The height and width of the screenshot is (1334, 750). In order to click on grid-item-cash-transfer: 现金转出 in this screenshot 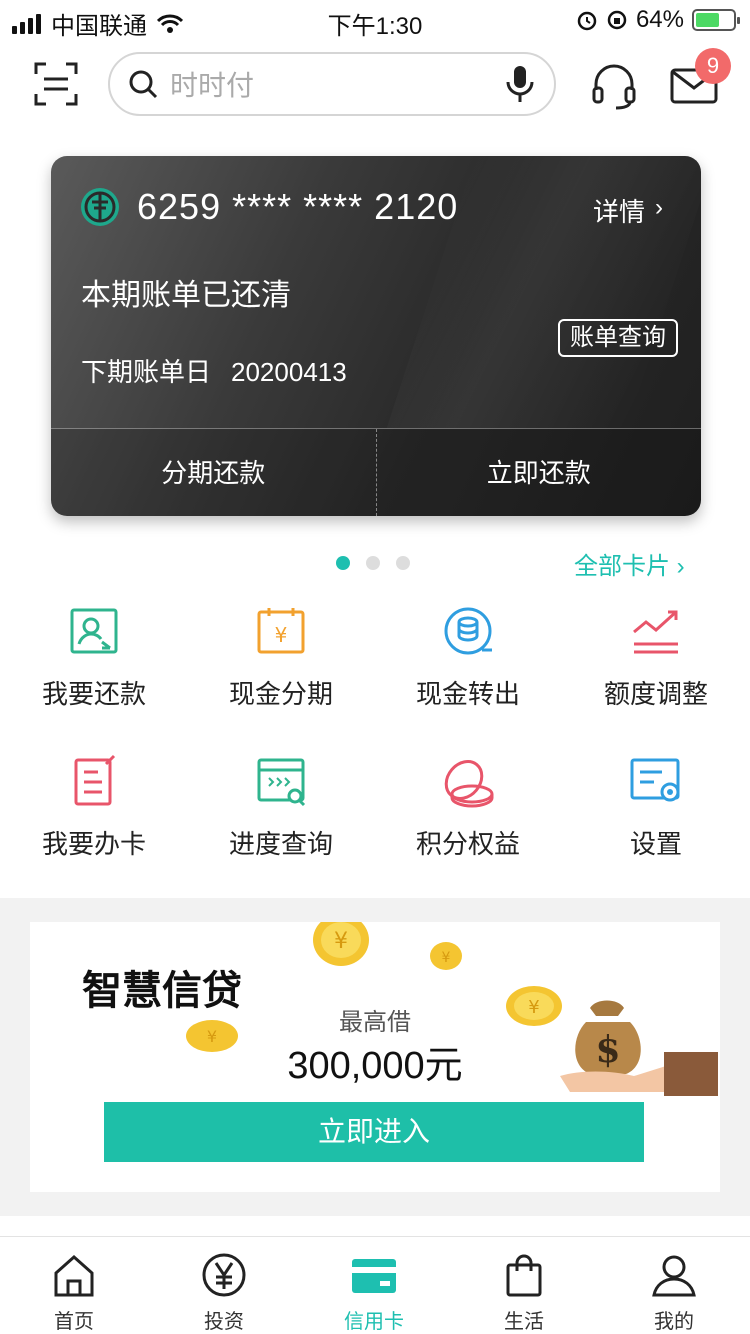, I will do `click(468, 657)`.